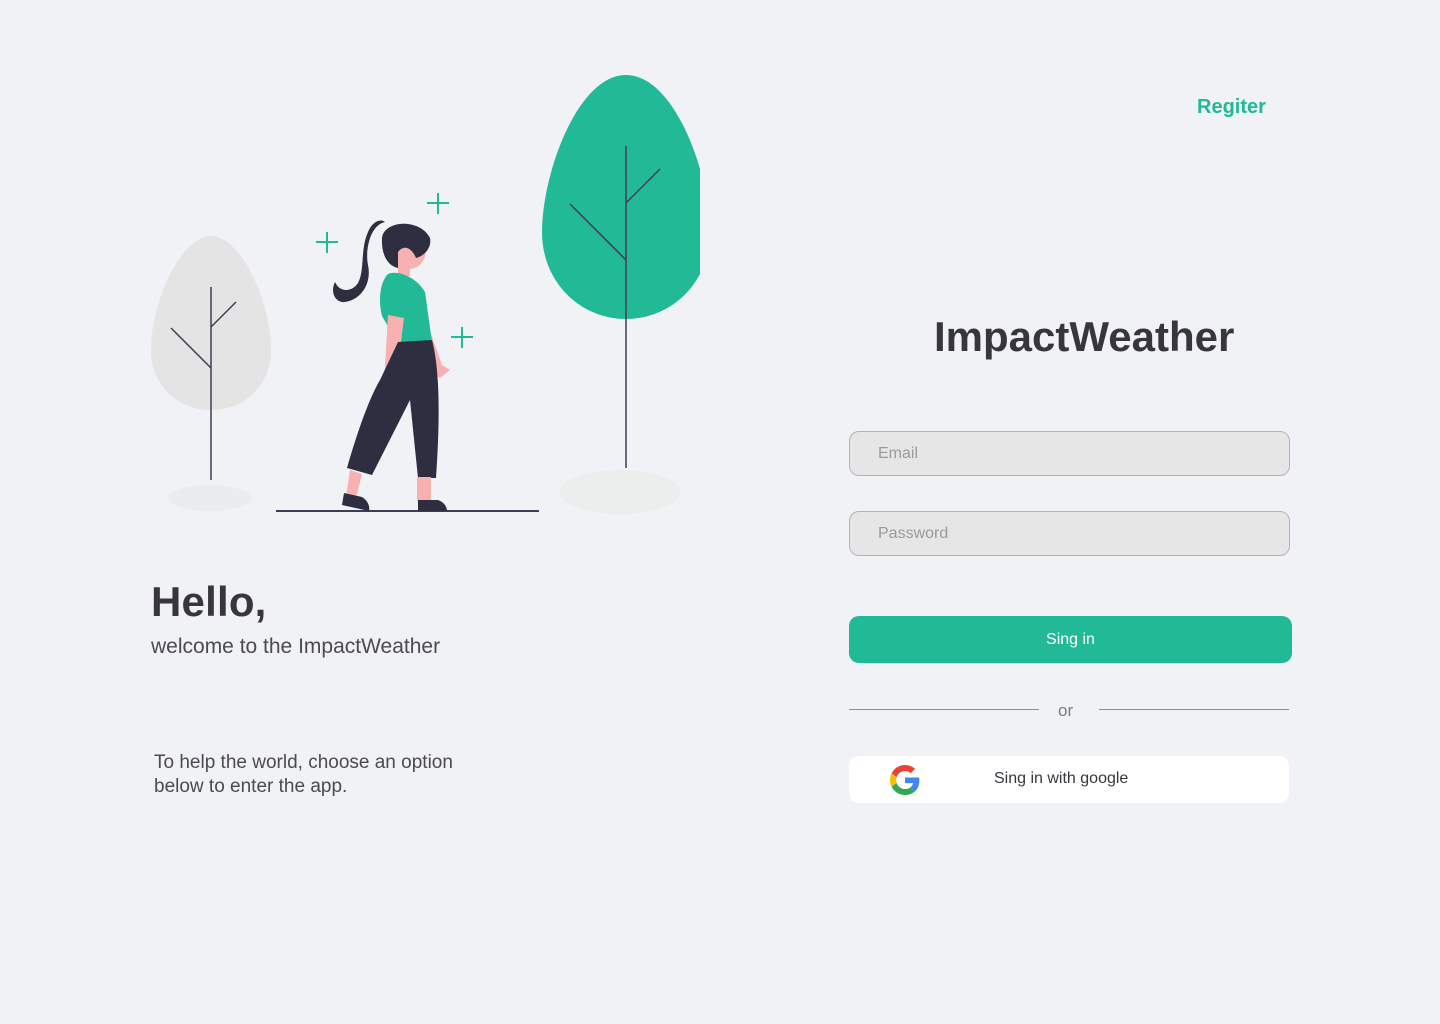 The width and height of the screenshot is (1440, 1024). What do you see at coordinates (210, 498) in the screenshot?
I see `left-tree-shadow` at bounding box center [210, 498].